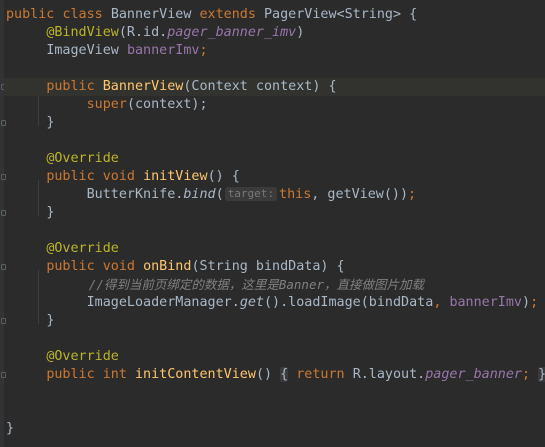  I want to click on code-line-3: ImageView bannerImv;, so click(107, 51).